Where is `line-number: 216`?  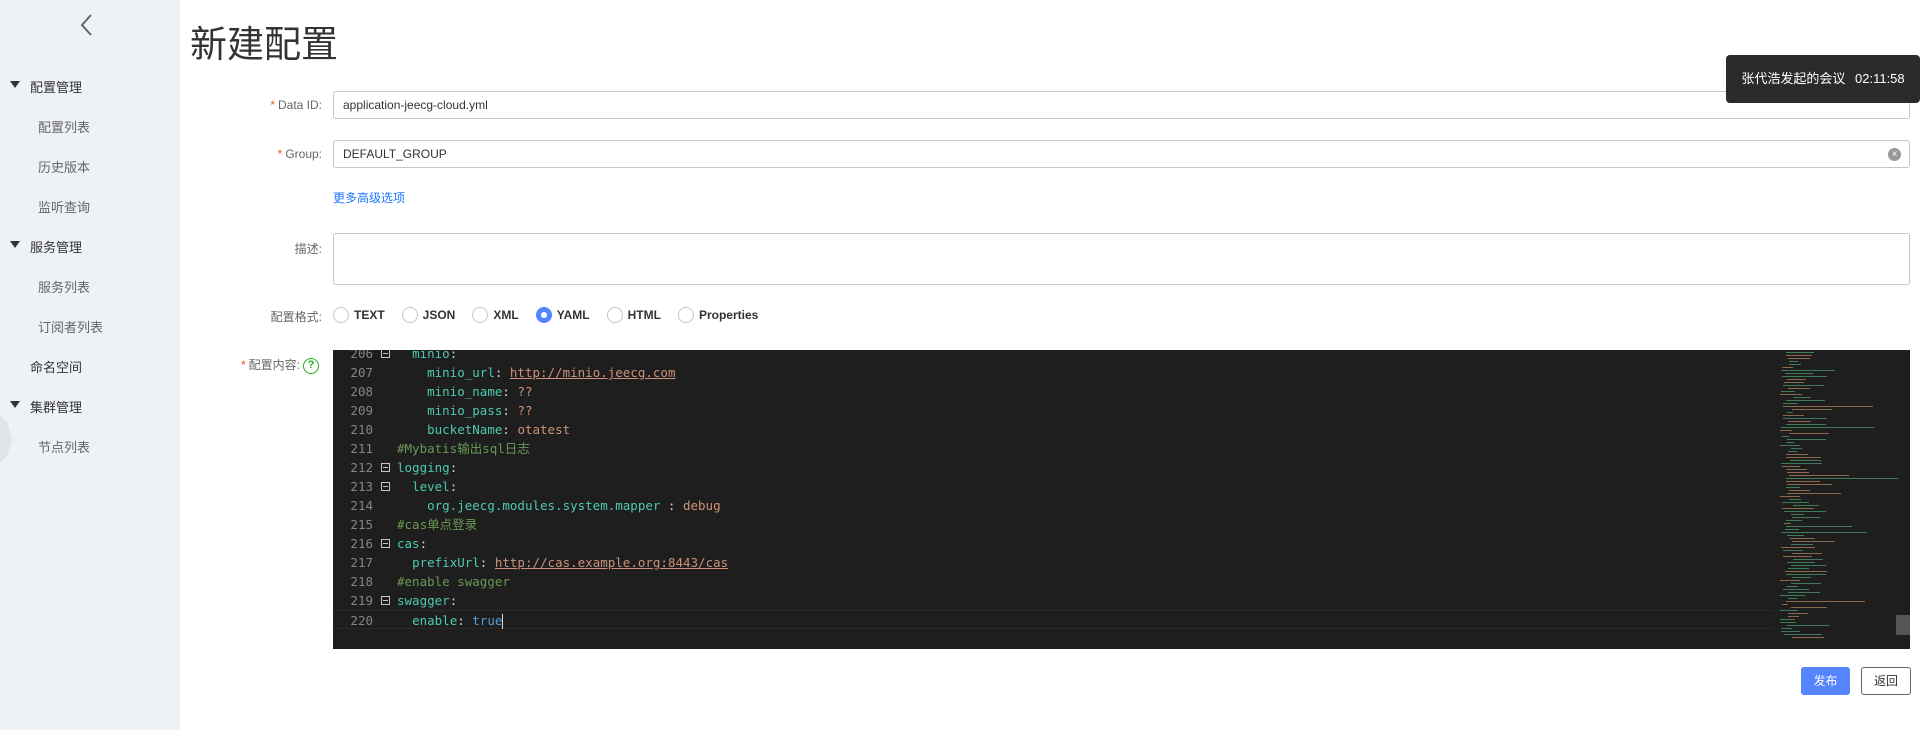
line-number: 216 is located at coordinates (361, 543).